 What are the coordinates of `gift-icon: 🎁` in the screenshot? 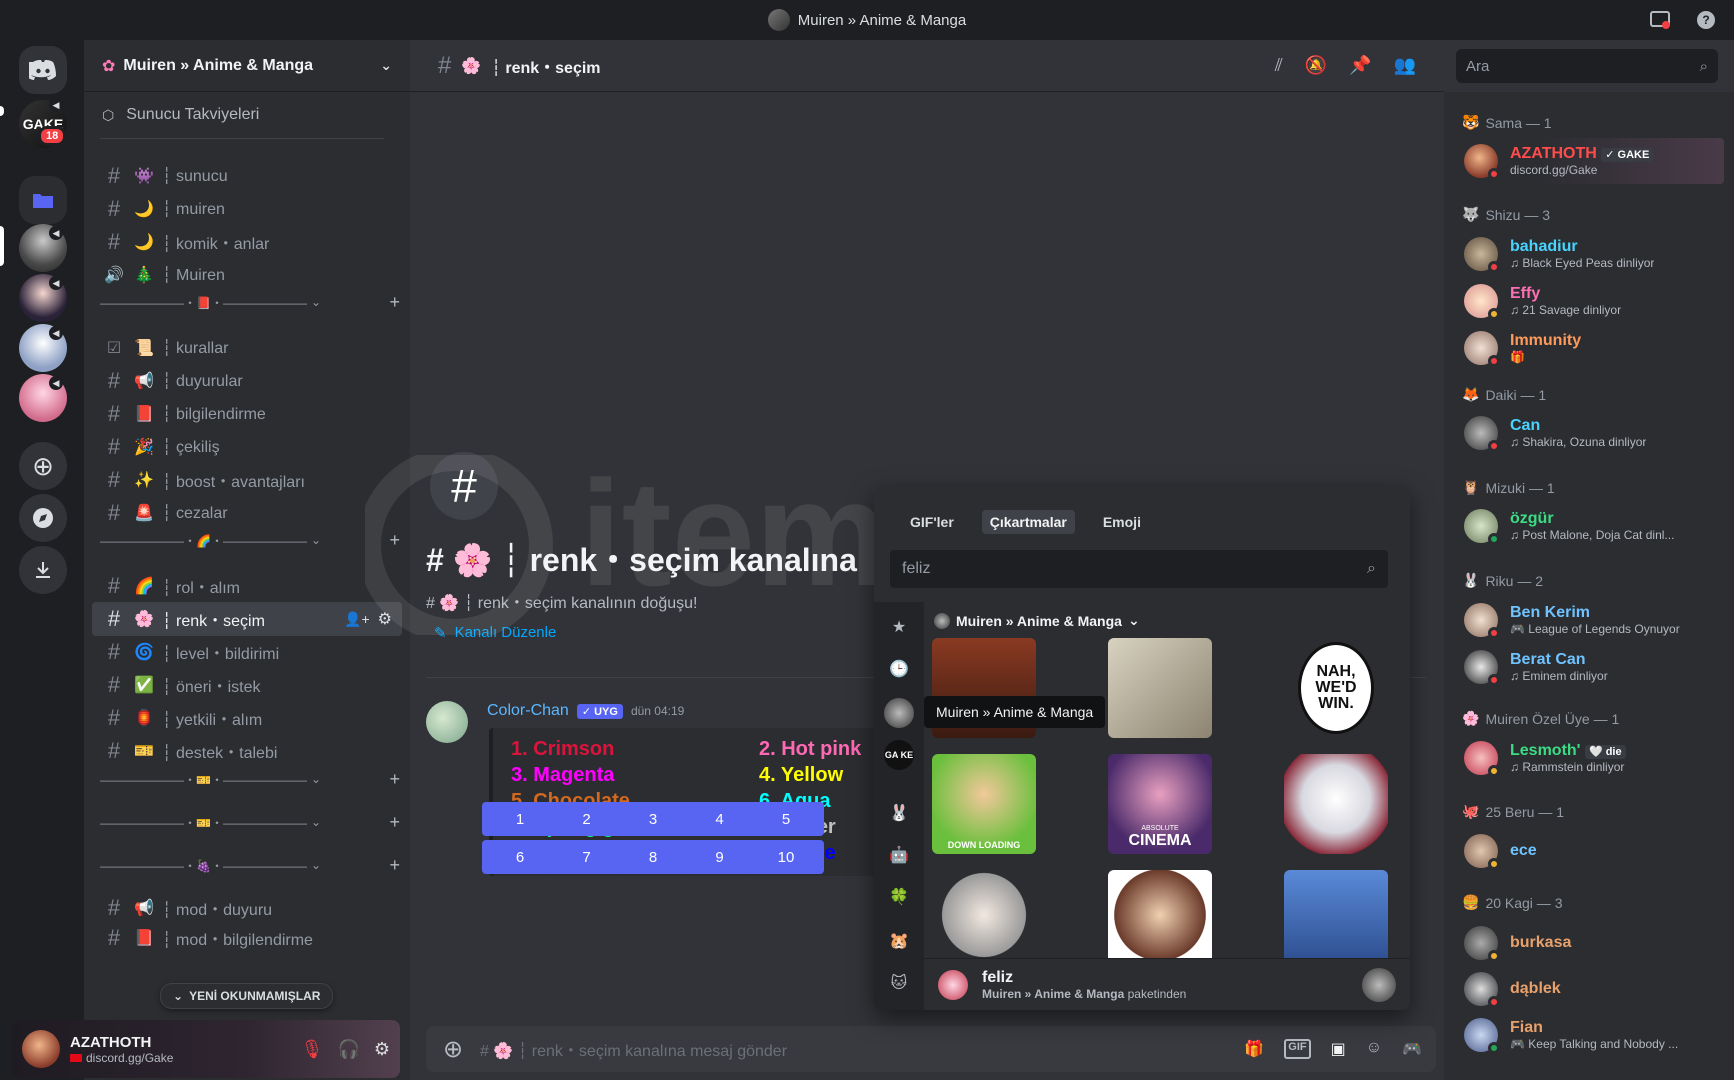 It's located at (1254, 1049).